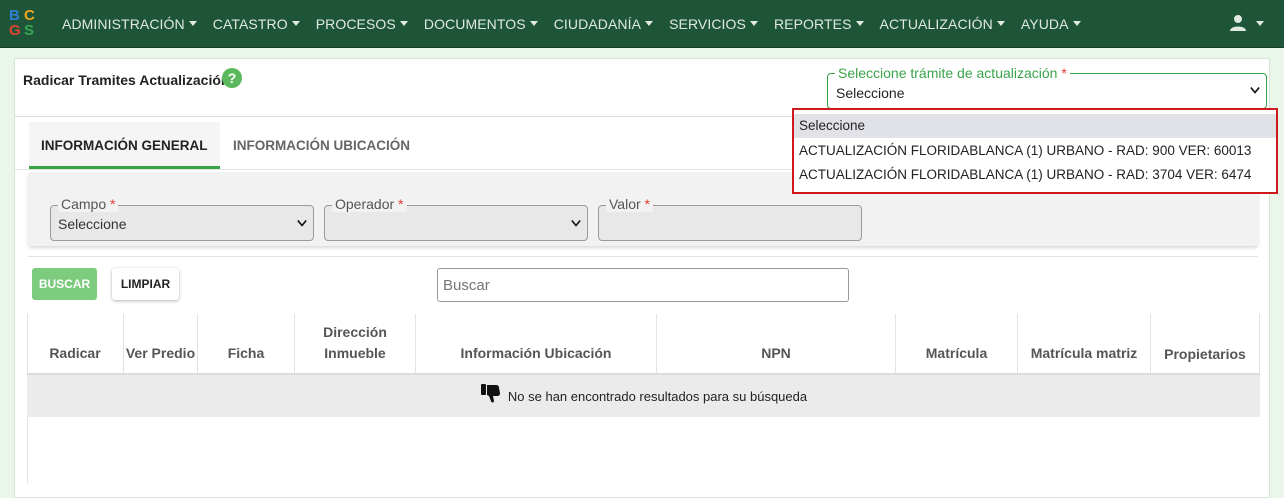 The width and height of the screenshot is (1284, 498). I want to click on limpiar-button: LIMPIAR, so click(145, 284).